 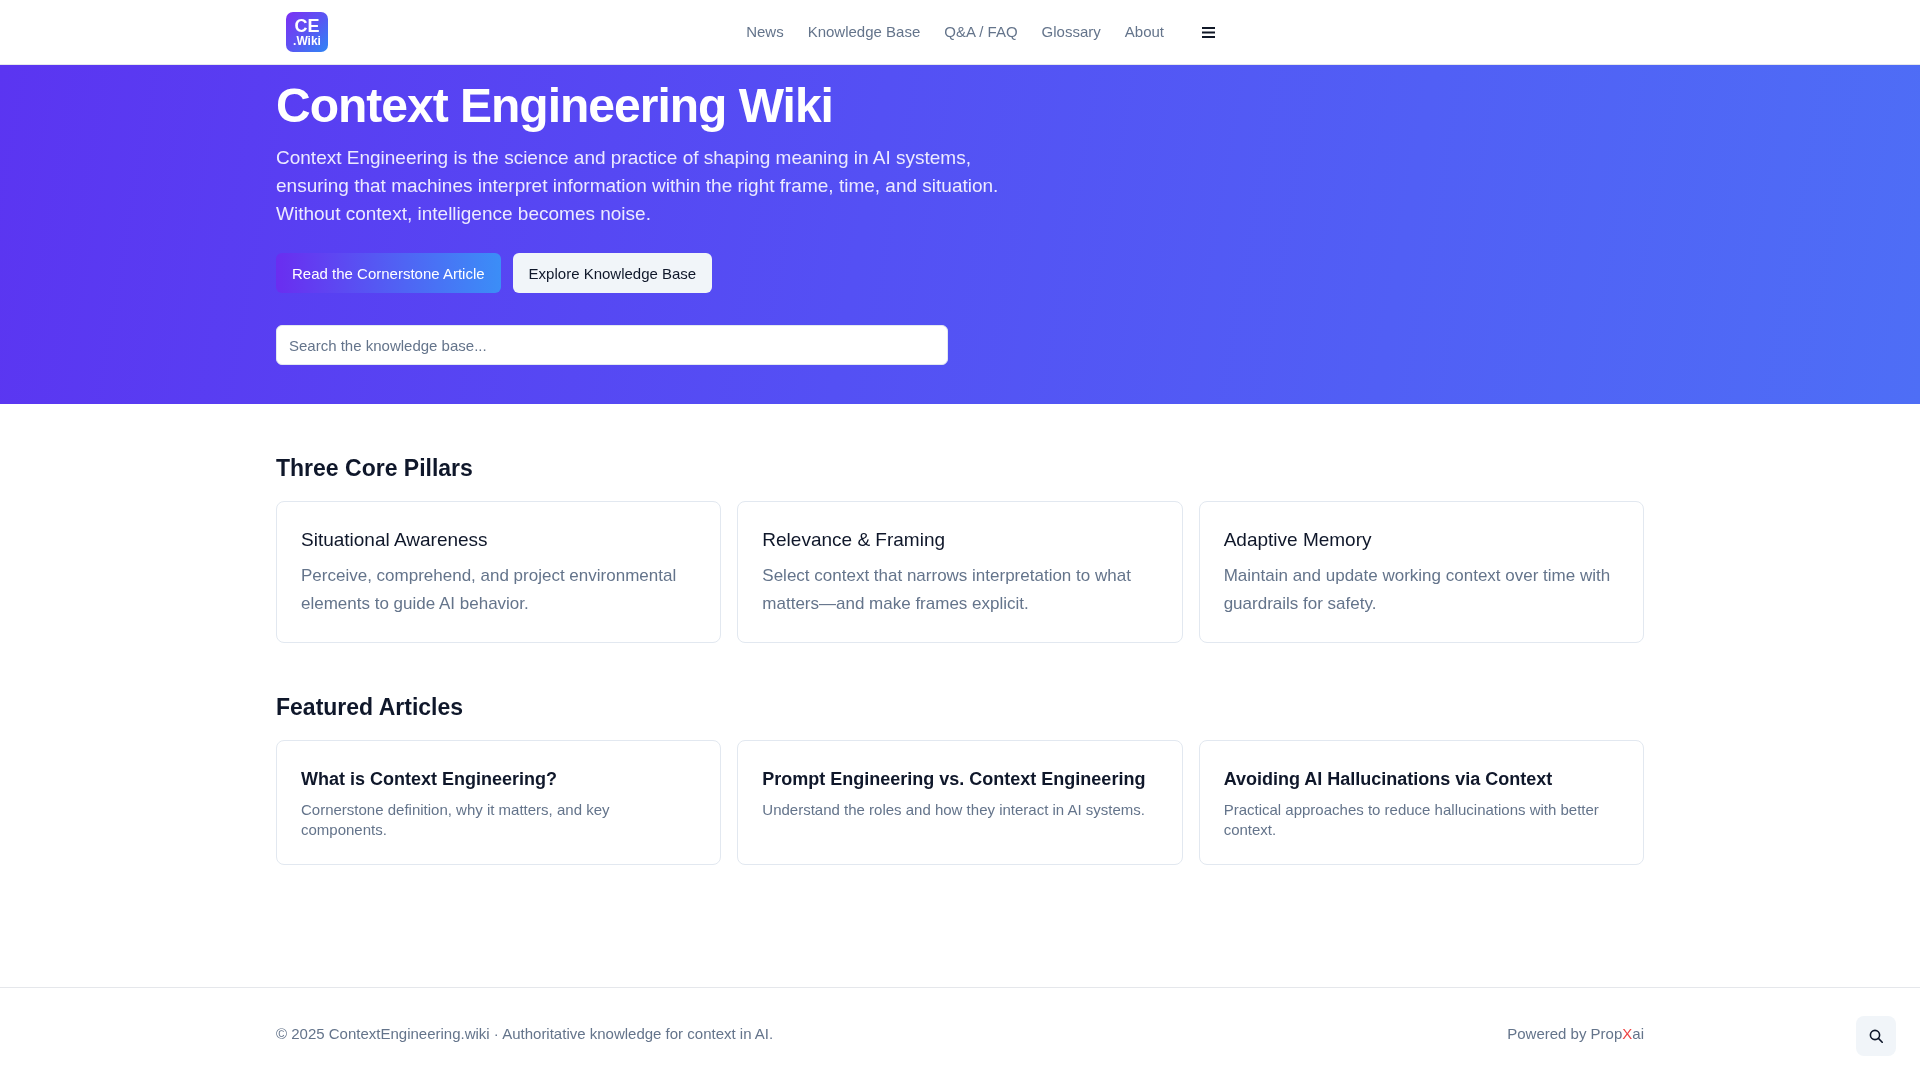 What do you see at coordinates (638, 186) in the screenshot?
I see `hero-description: Context Engineering is the science and practice of shaping meaning in AI systems, ensuring that machines interpret information within the right frame, time, and situation. Without context, intelligence becomes noise.` at bounding box center [638, 186].